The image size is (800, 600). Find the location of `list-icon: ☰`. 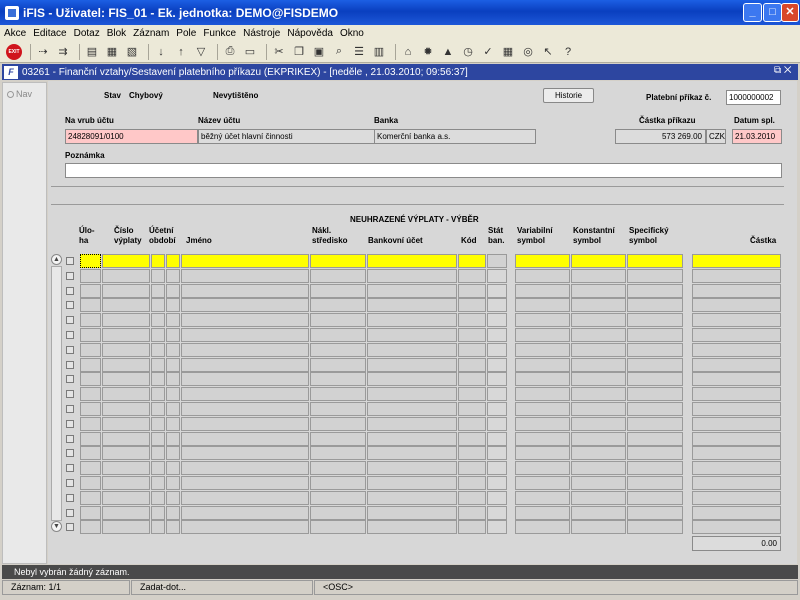

list-icon: ☰ is located at coordinates (359, 52).